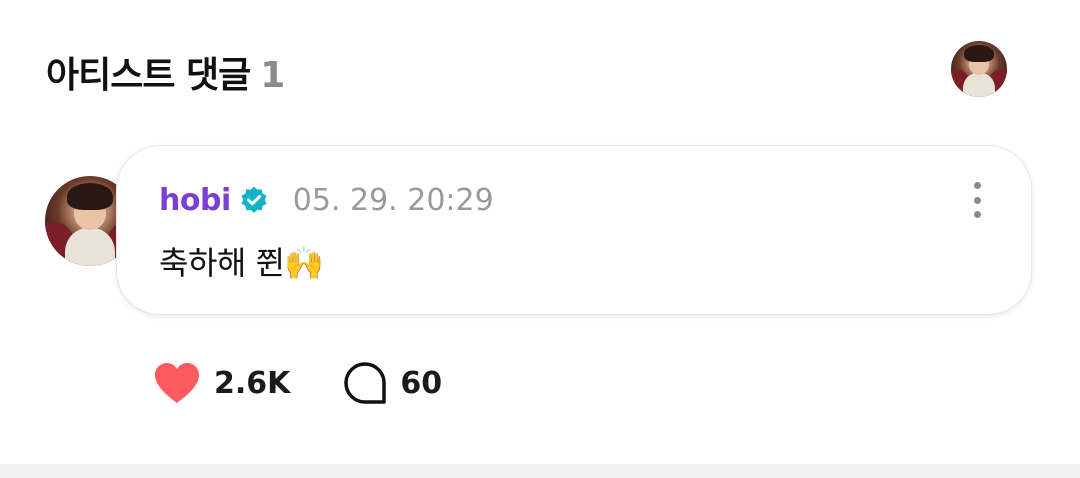 This screenshot has height=478, width=1080. I want to click on like-button: 2.6K, so click(221, 383).